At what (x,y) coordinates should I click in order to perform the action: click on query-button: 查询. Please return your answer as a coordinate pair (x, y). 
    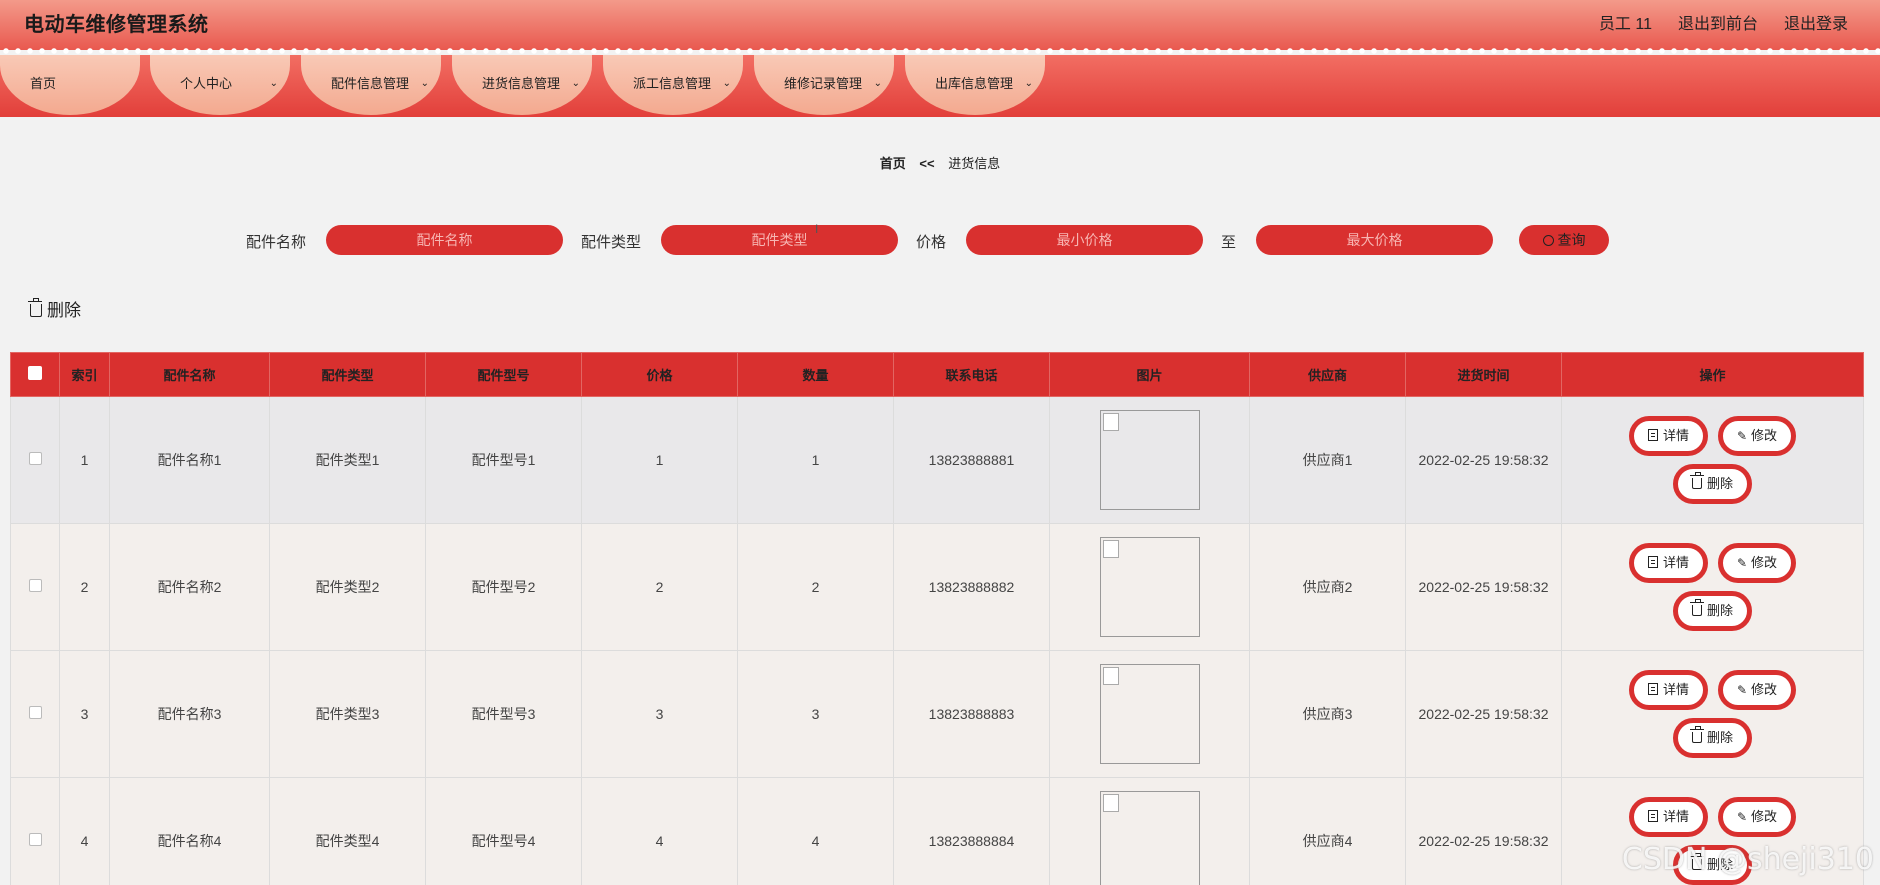
    Looking at the image, I should click on (1564, 240).